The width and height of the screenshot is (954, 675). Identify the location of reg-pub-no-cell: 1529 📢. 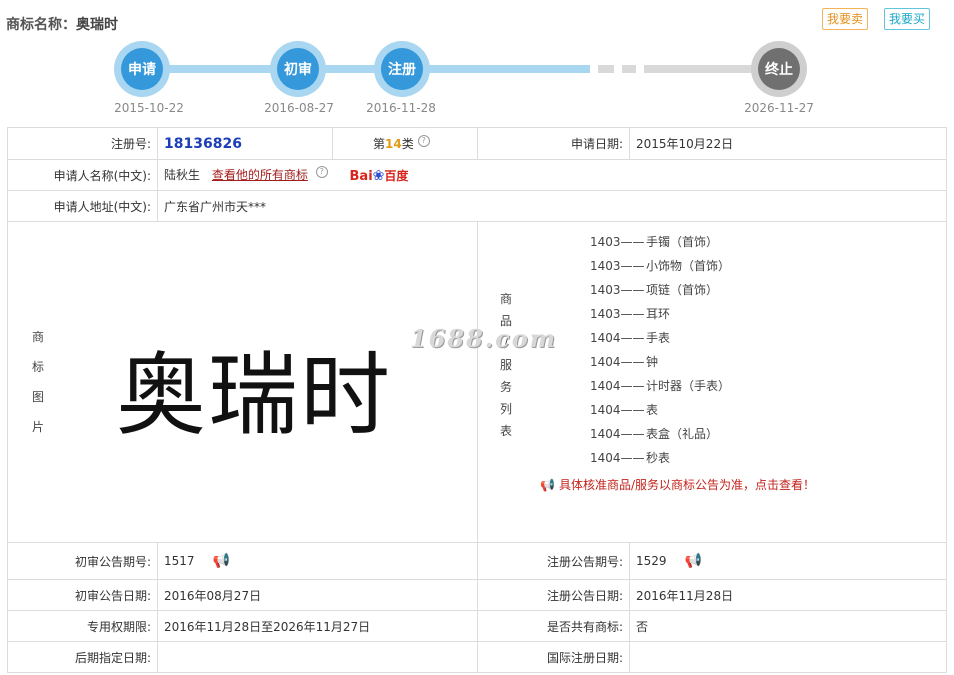
(788, 561).